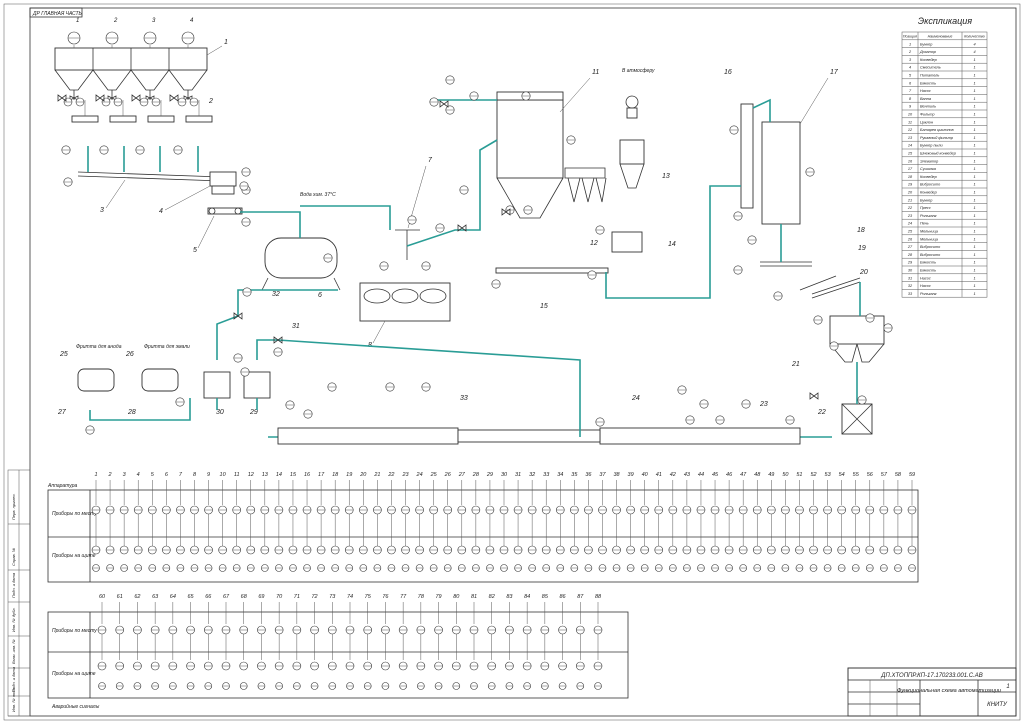 This screenshot has width=1024, height=724. What do you see at coordinates (137, 597) in the screenshot?
I see `panel-2-number: 62` at bounding box center [137, 597].